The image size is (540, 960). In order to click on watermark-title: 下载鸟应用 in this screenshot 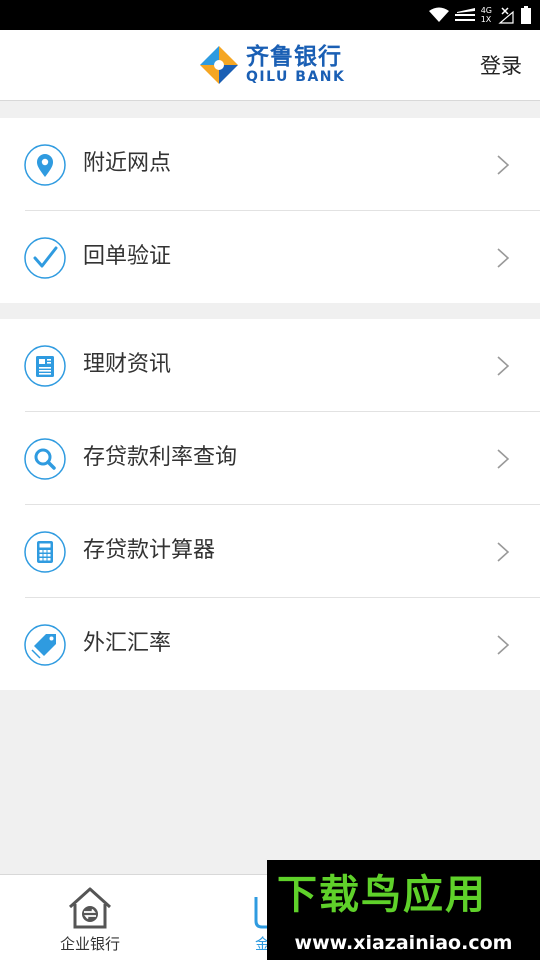, I will do `click(382, 895)`.